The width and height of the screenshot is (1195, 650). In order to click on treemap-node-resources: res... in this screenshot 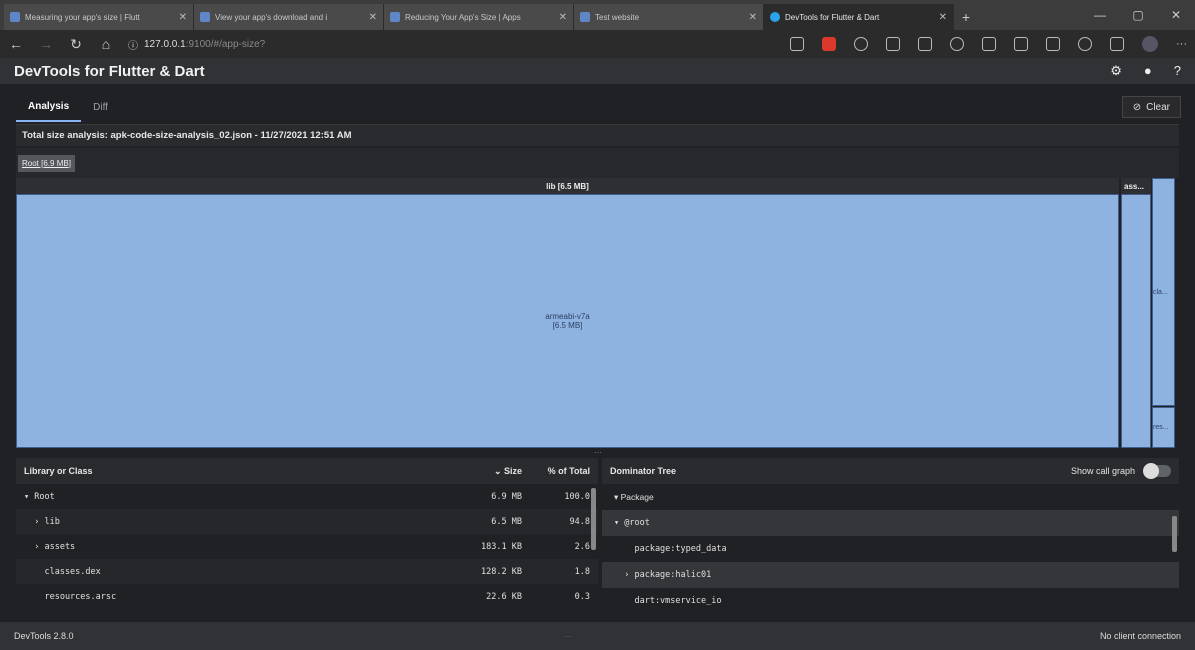, I will do `click(1163, 427)`.